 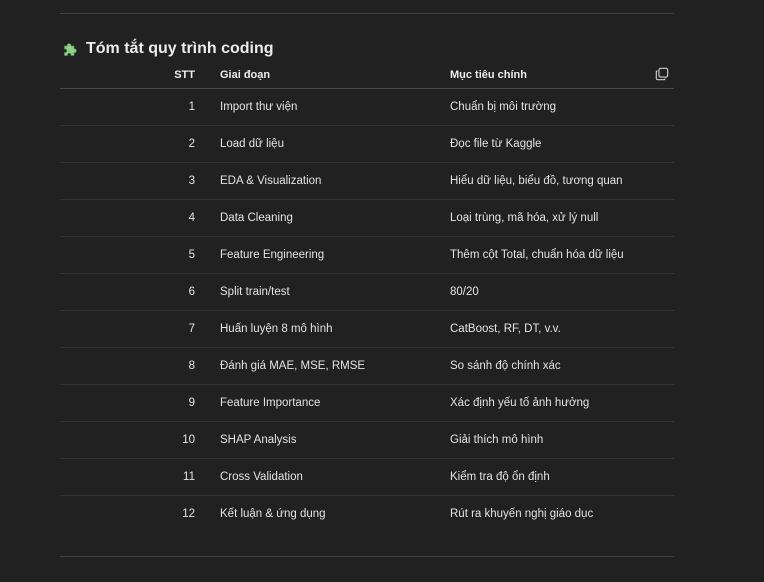 What do you see at coordinates (258, 440) in the screenshot?
I see `row-stage: SHAP Analysis` at bounding box center [258, 440].